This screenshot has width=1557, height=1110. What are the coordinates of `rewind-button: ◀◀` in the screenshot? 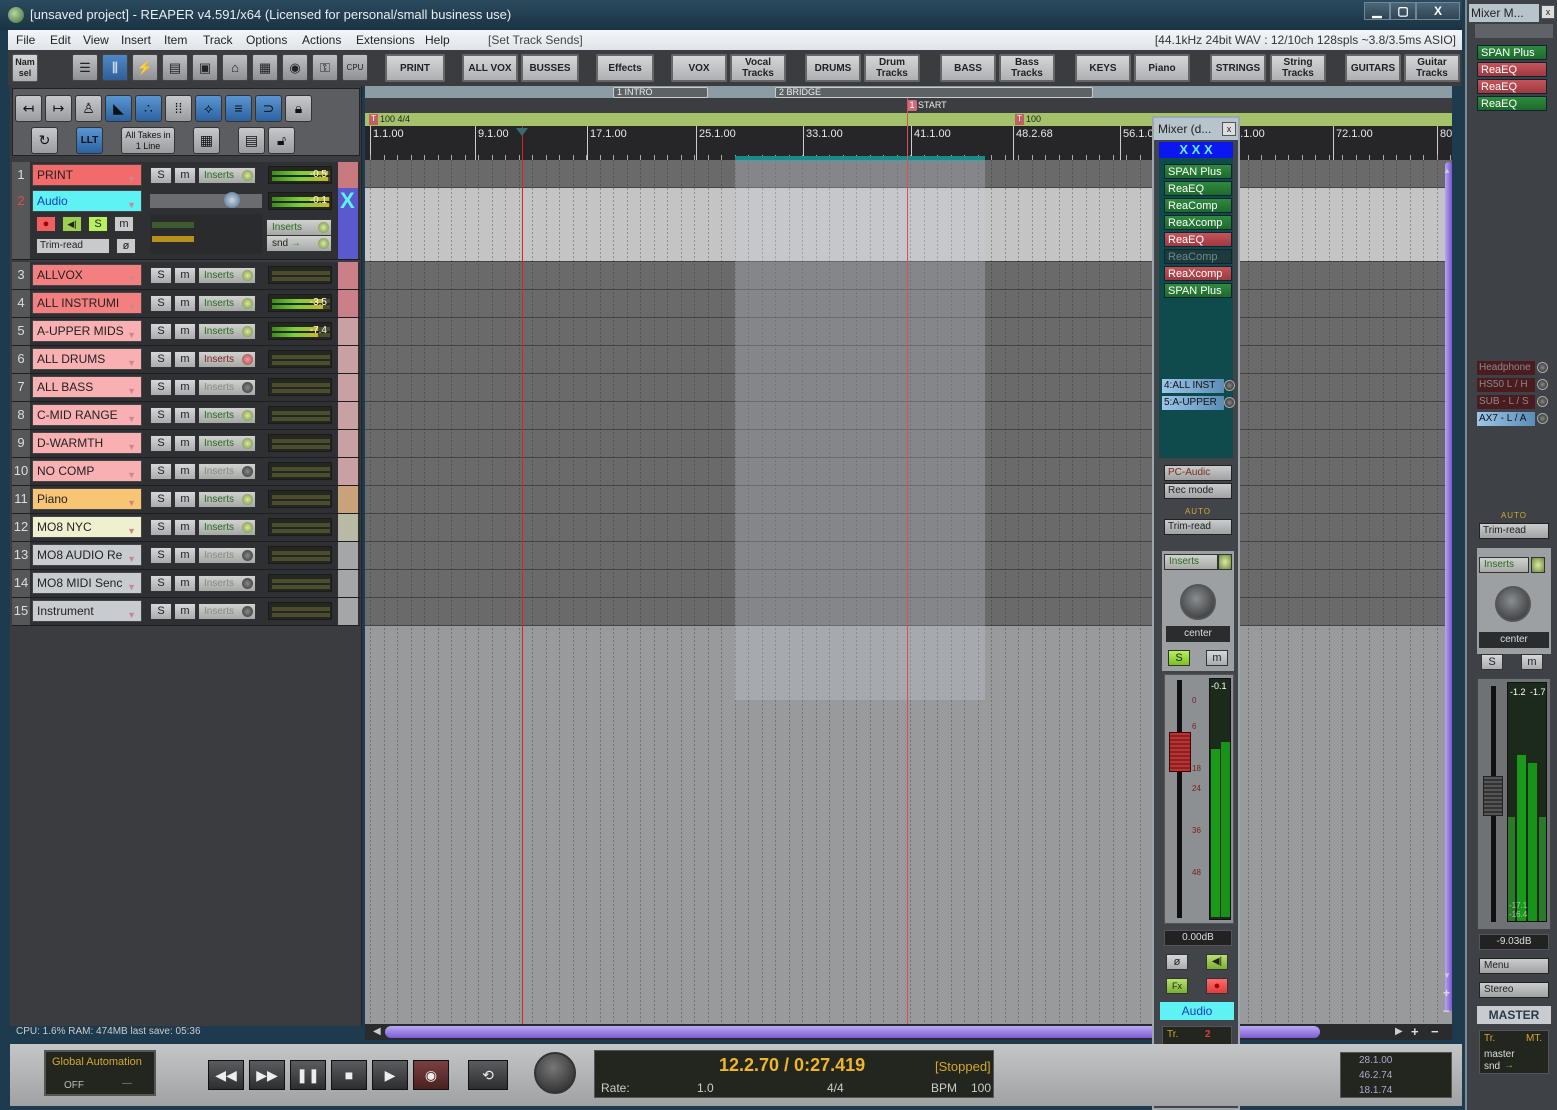 It's located at (226, 1075).